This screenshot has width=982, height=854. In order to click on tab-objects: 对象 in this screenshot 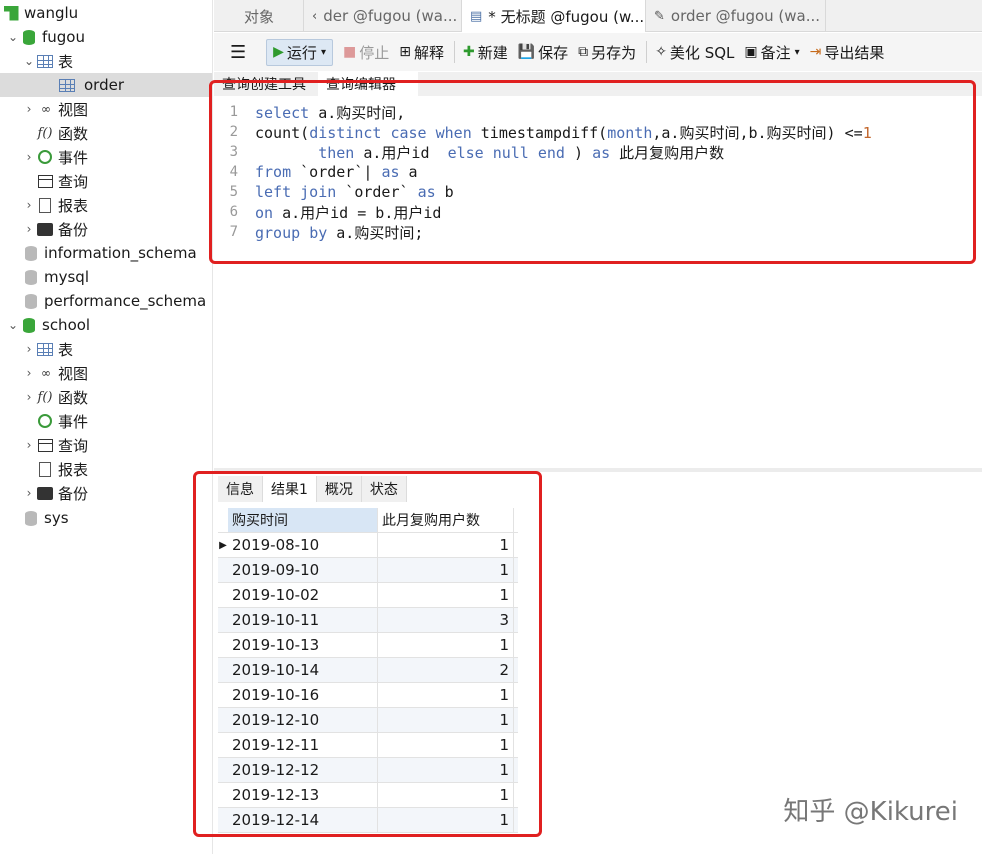, I will do `click(259, 16)`.